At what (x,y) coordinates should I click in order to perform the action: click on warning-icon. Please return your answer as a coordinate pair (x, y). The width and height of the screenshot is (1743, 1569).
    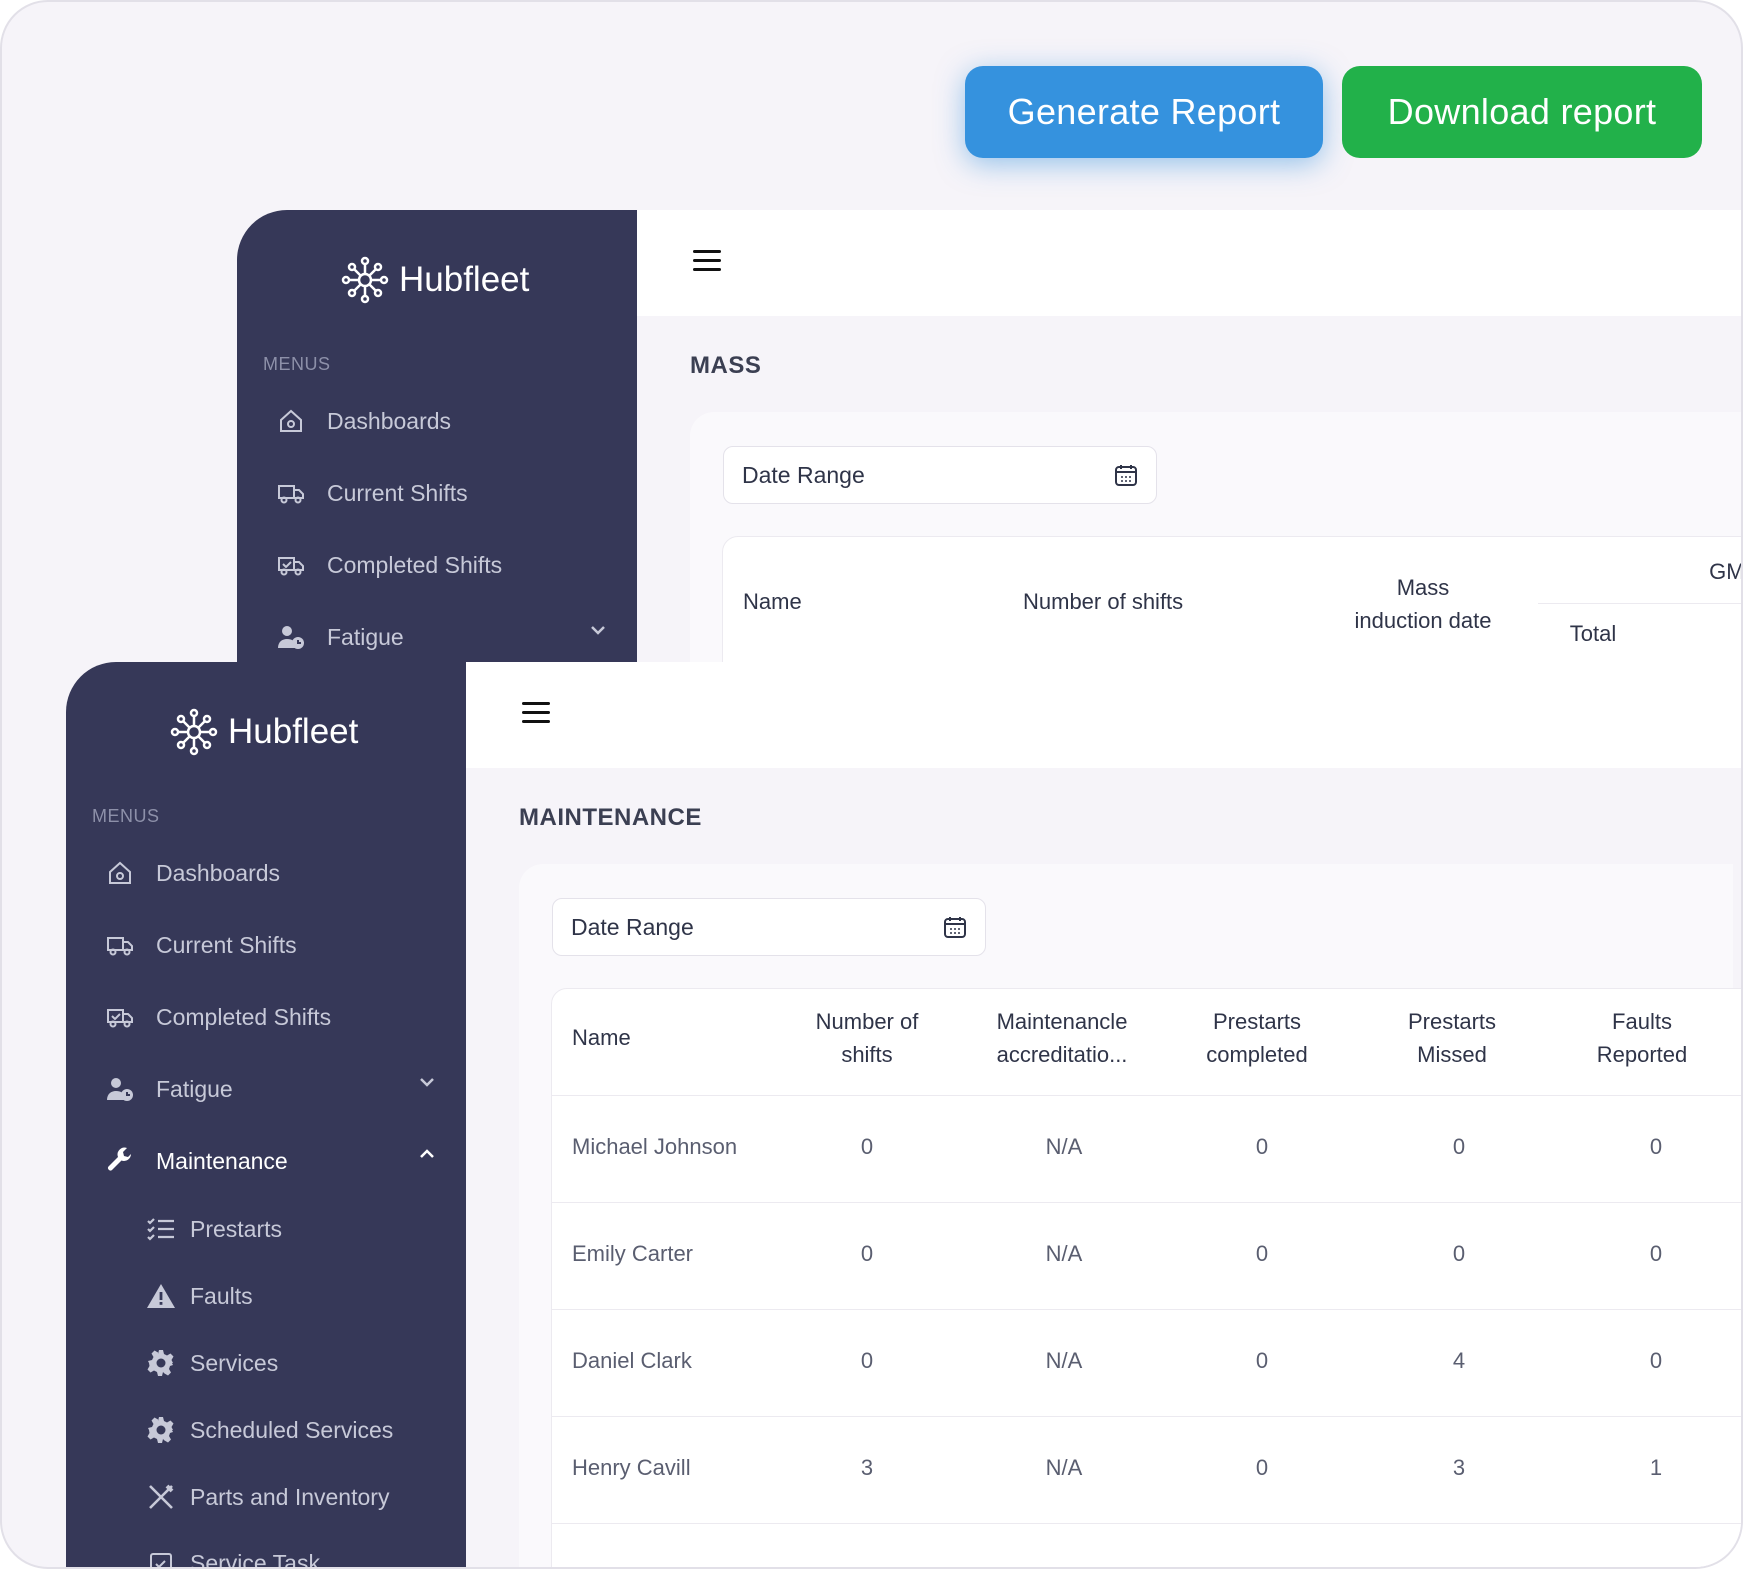
    Looking at the image, I should click on (161, 1296).